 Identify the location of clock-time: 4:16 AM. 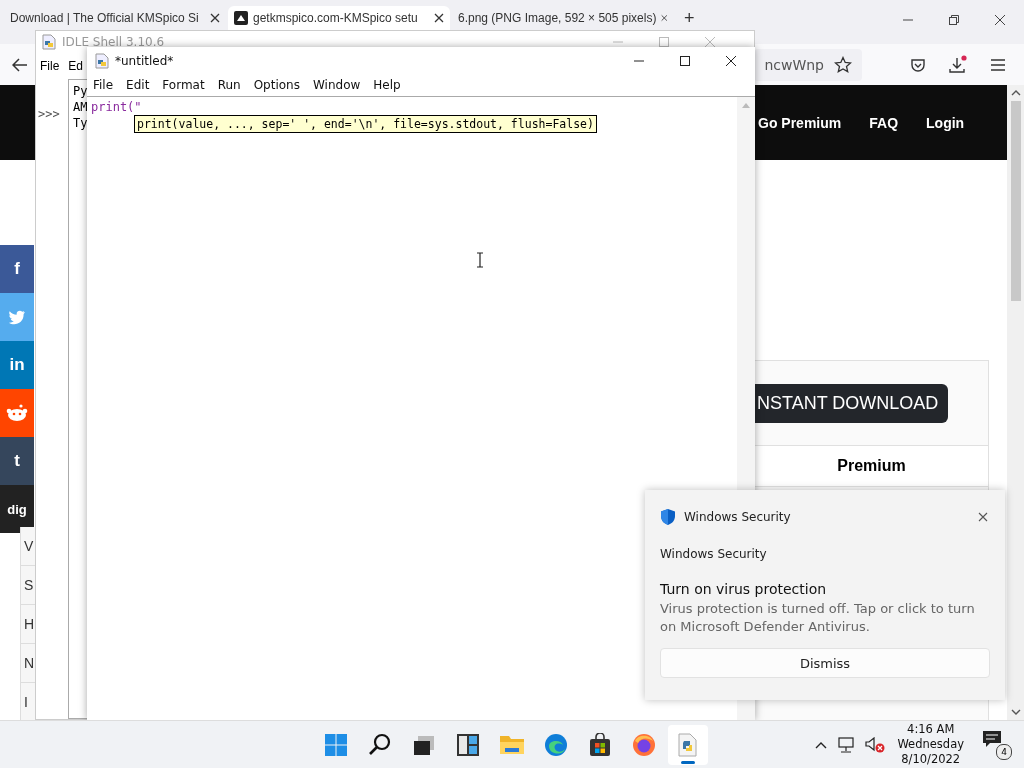
(931, 729).